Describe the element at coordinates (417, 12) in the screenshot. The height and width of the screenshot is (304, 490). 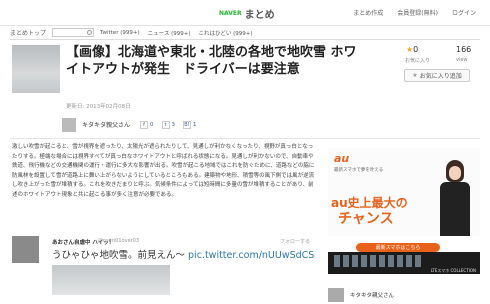
I see `register-link: 会員登録(無料)` at that location.